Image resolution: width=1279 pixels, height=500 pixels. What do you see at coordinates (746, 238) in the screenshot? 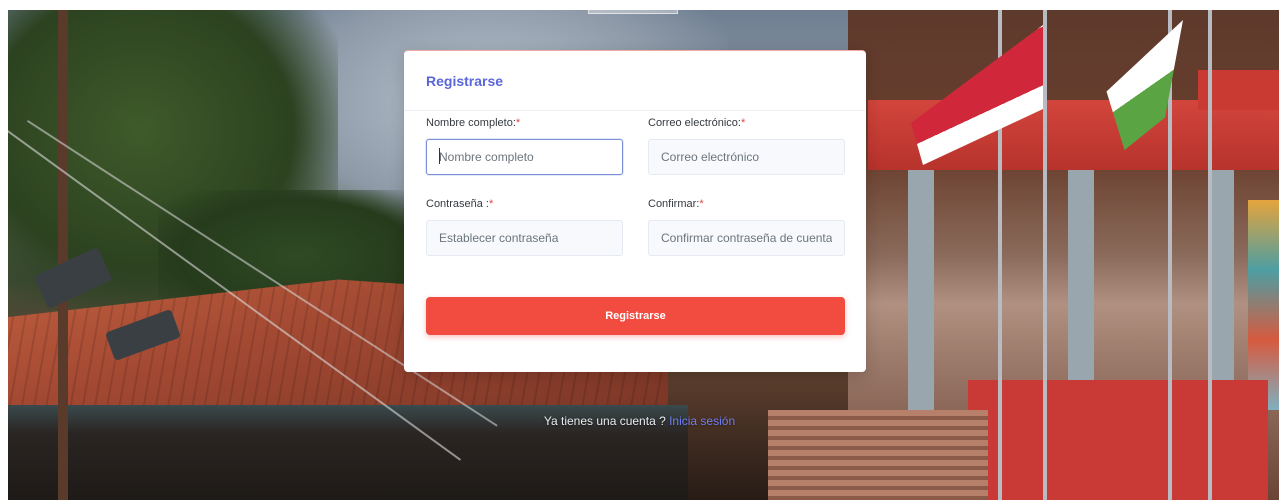
I see `confirm-password-input` at bounding box center [746, 238].